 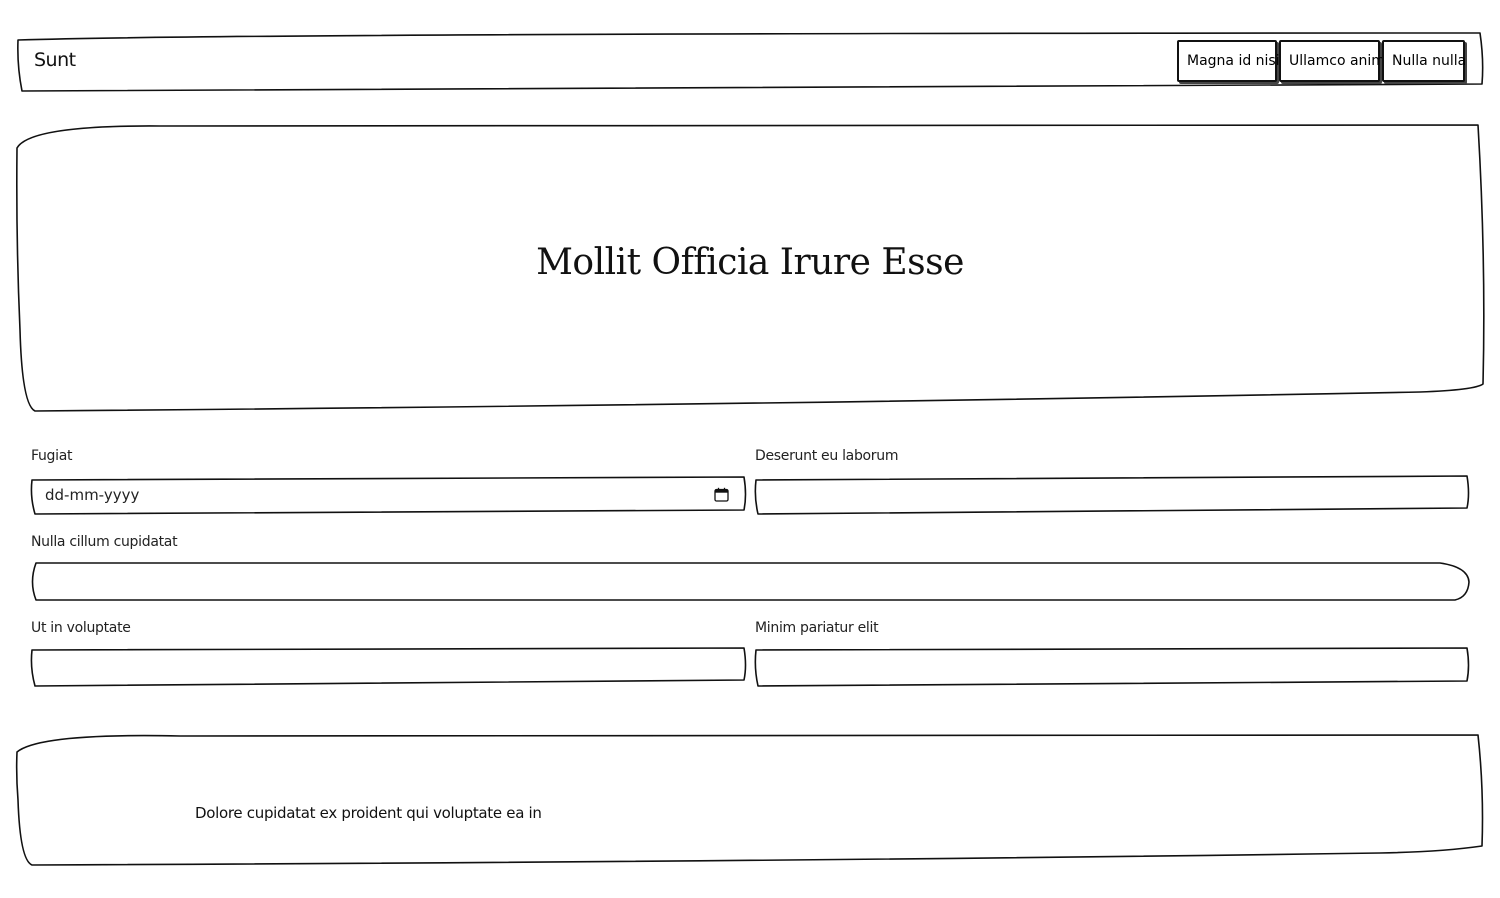 I want to click on nav-button-nulla: Nulla nulla, so click(x=1424, y=61).